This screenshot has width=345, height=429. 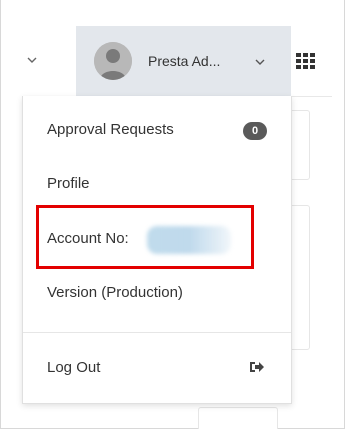 I want to click on menu-item-version: Version (Production), so click(x=157, y=293).